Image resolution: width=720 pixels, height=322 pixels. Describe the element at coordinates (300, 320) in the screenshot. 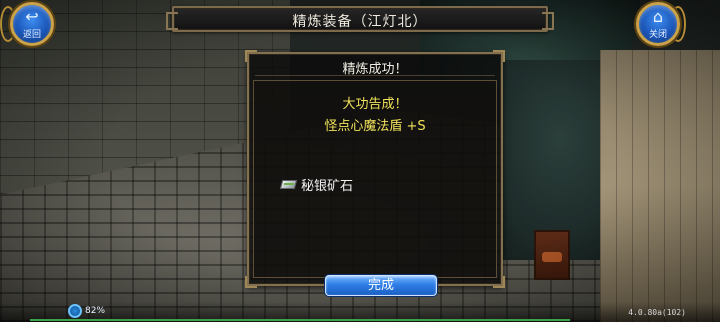

I see `progress-line` at that location.